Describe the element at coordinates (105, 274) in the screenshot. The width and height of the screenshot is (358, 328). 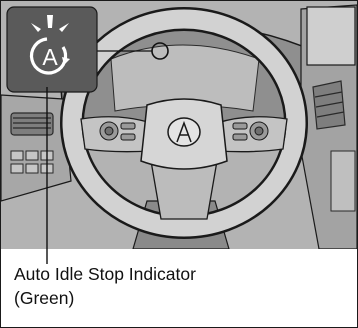
I see `callout-label: Auto Idle Stop Indicator` at that location.